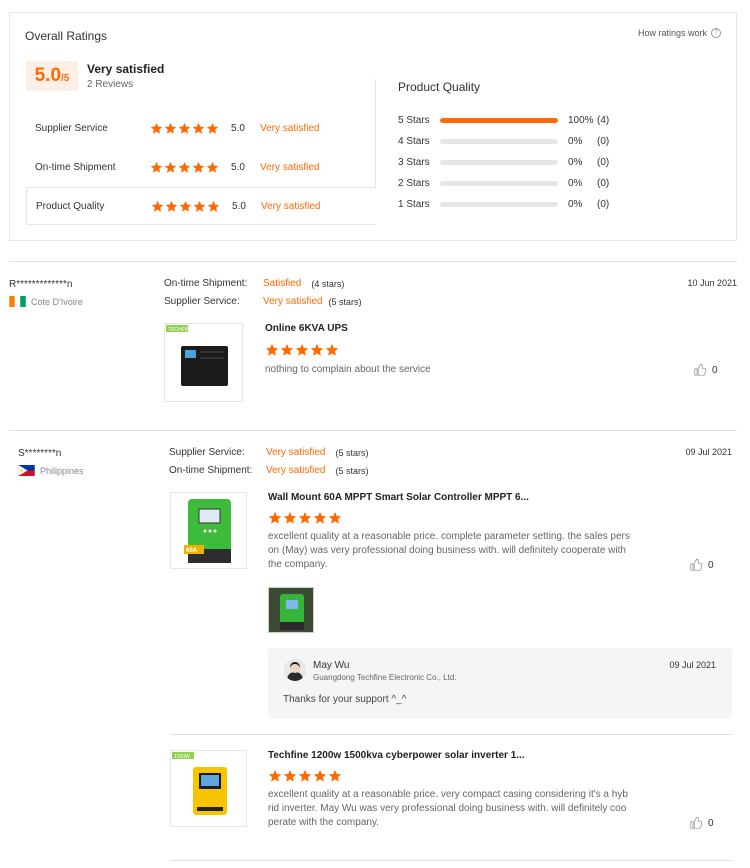 This screenshot has width=750, height=868. Describe the element at coordinates (46, 301) in the screenshot. I see `reviewer-country: Cote D'Ivoire` at that location.